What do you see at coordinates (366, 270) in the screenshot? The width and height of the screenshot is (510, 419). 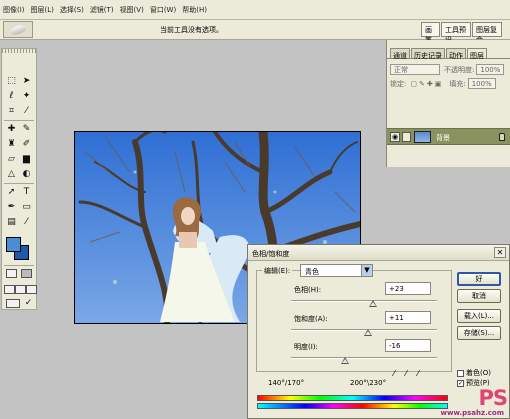 I see `chevron-down-icon: ▼` at bounding box center [366, 270].